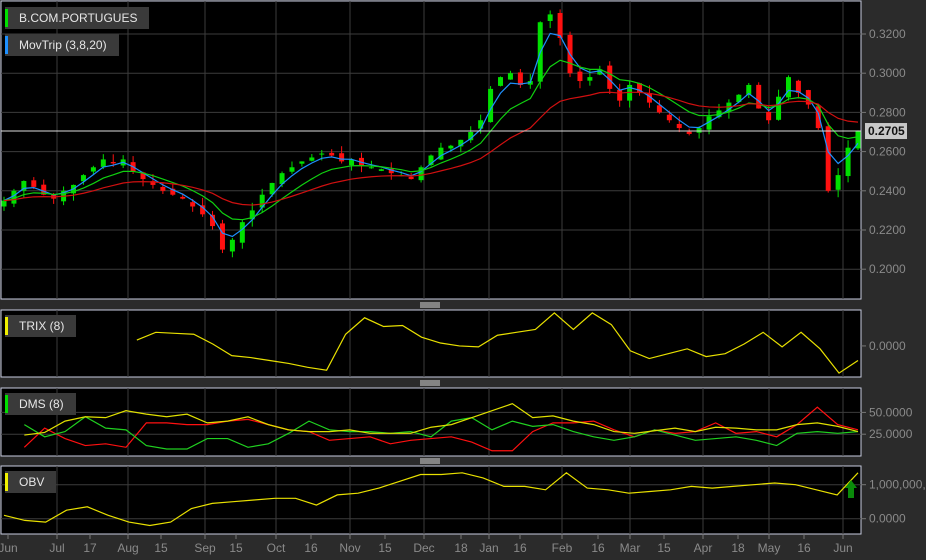 The height and width of the screenshot is (560, 926). Describe the element at coordinates (205, 548) in the screenshot. I see `x-tick-label: Sep` at that location.